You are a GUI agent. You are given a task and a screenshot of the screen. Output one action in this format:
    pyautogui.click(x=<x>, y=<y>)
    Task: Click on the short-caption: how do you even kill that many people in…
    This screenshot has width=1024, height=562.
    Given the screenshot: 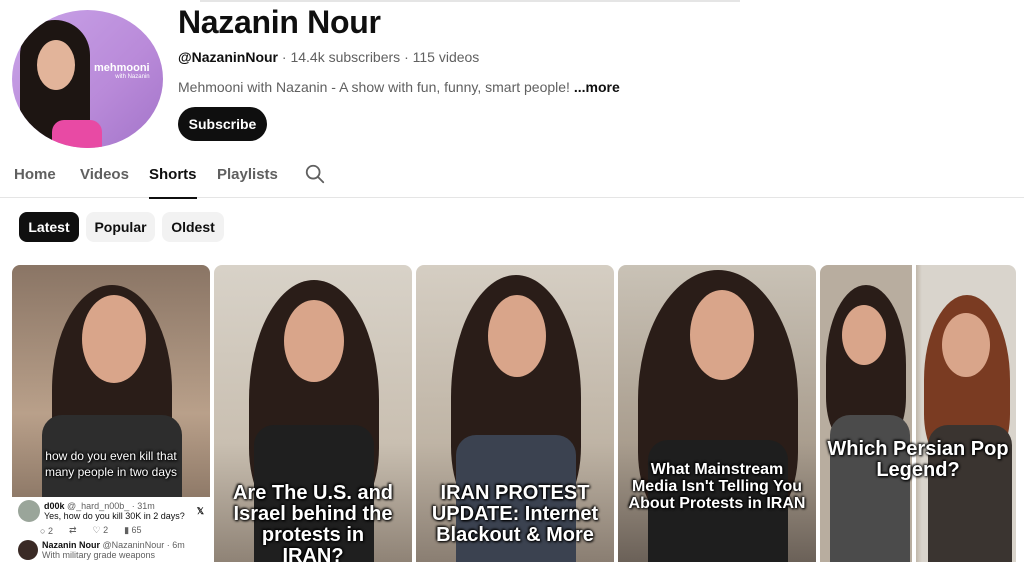 What is the action you would take?
    pyautogui.click(x=111, y=464)
    